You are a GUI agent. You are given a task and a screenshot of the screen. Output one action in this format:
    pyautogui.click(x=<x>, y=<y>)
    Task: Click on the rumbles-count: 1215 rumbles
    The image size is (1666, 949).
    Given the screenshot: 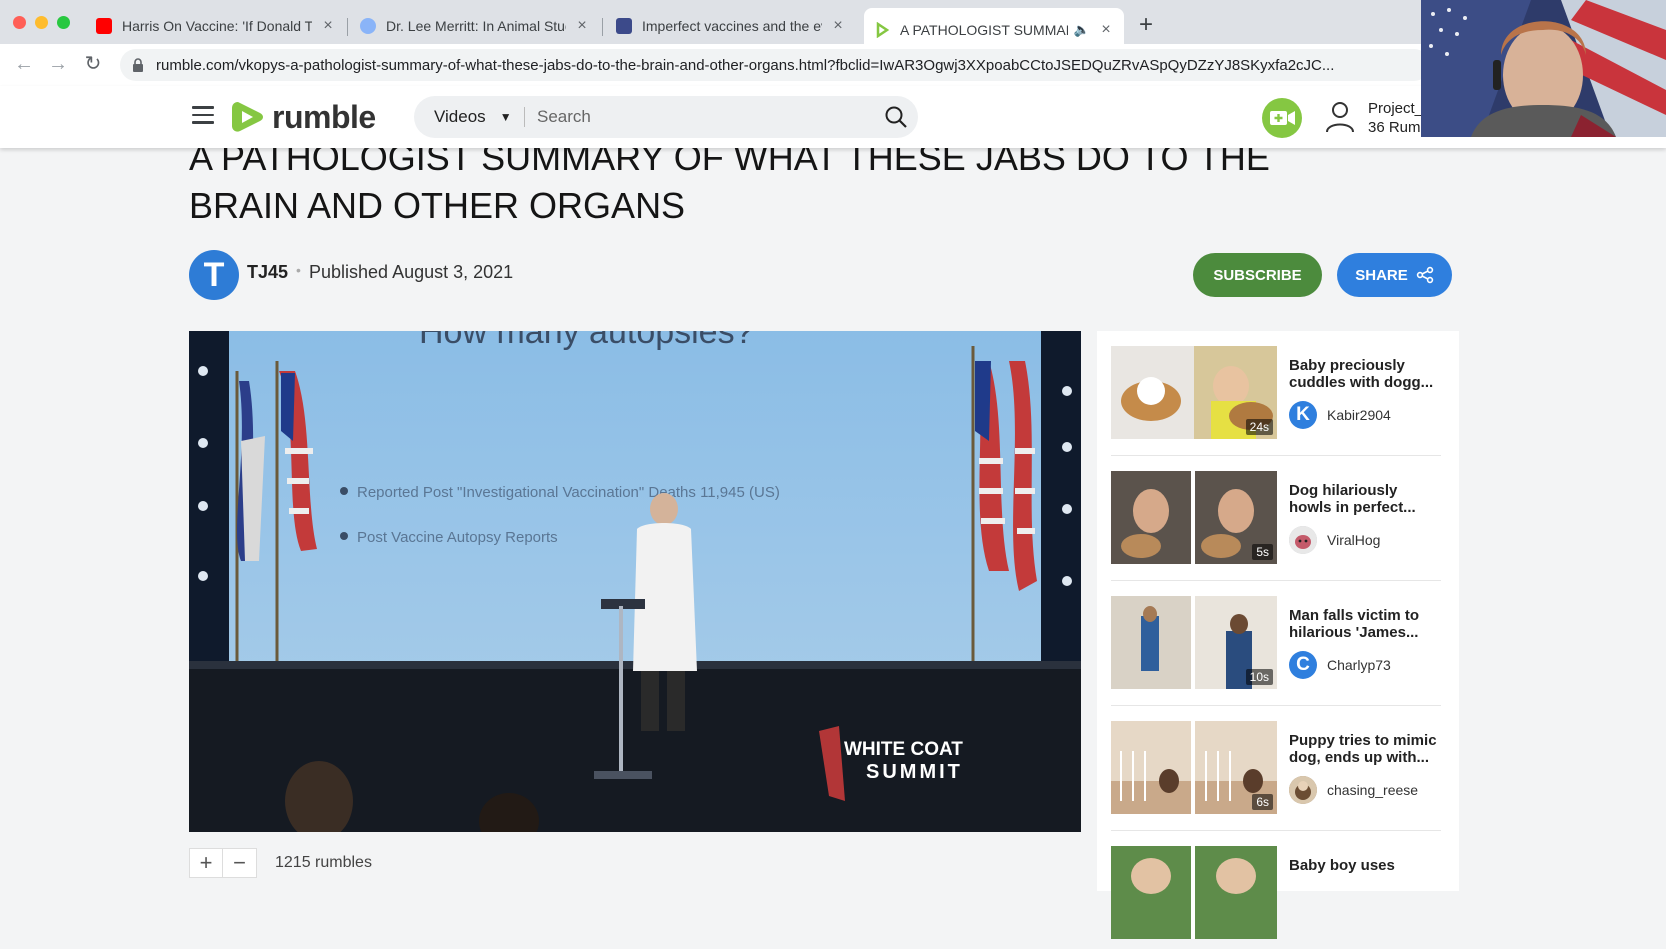 What is the action you would take?
    pyautogui.click(x=323, y=862)
    